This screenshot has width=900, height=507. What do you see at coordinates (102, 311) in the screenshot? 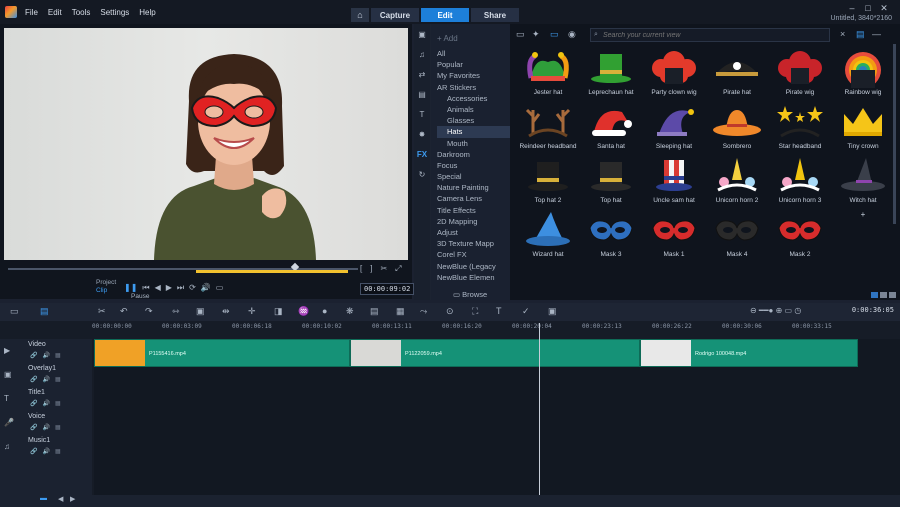
I see `tools-icon: ✂` at bounding box center [102, 311].